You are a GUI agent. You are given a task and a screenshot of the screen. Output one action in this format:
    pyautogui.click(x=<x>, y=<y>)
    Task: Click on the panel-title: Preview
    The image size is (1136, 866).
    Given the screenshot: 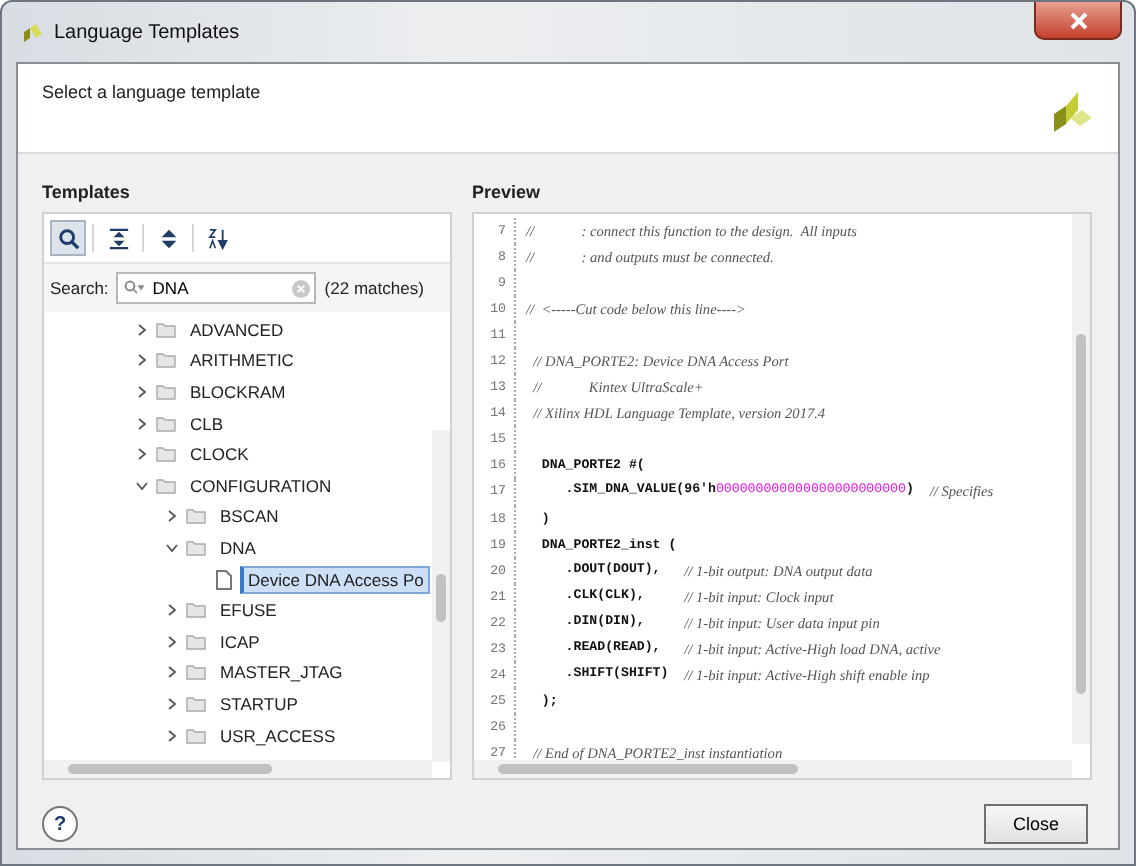 What is the action you would take?
    pyautogui.click(x=507, y=194)
    